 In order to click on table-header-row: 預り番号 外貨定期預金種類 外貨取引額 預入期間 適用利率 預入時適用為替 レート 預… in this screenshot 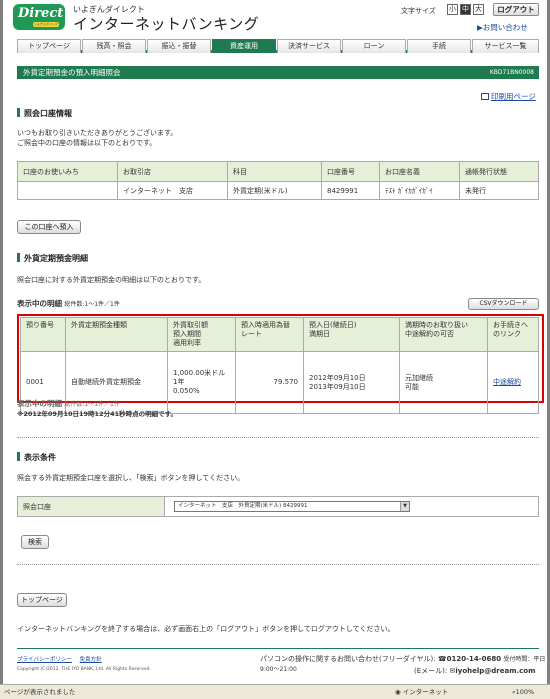, I will do `click(279, 334)`.